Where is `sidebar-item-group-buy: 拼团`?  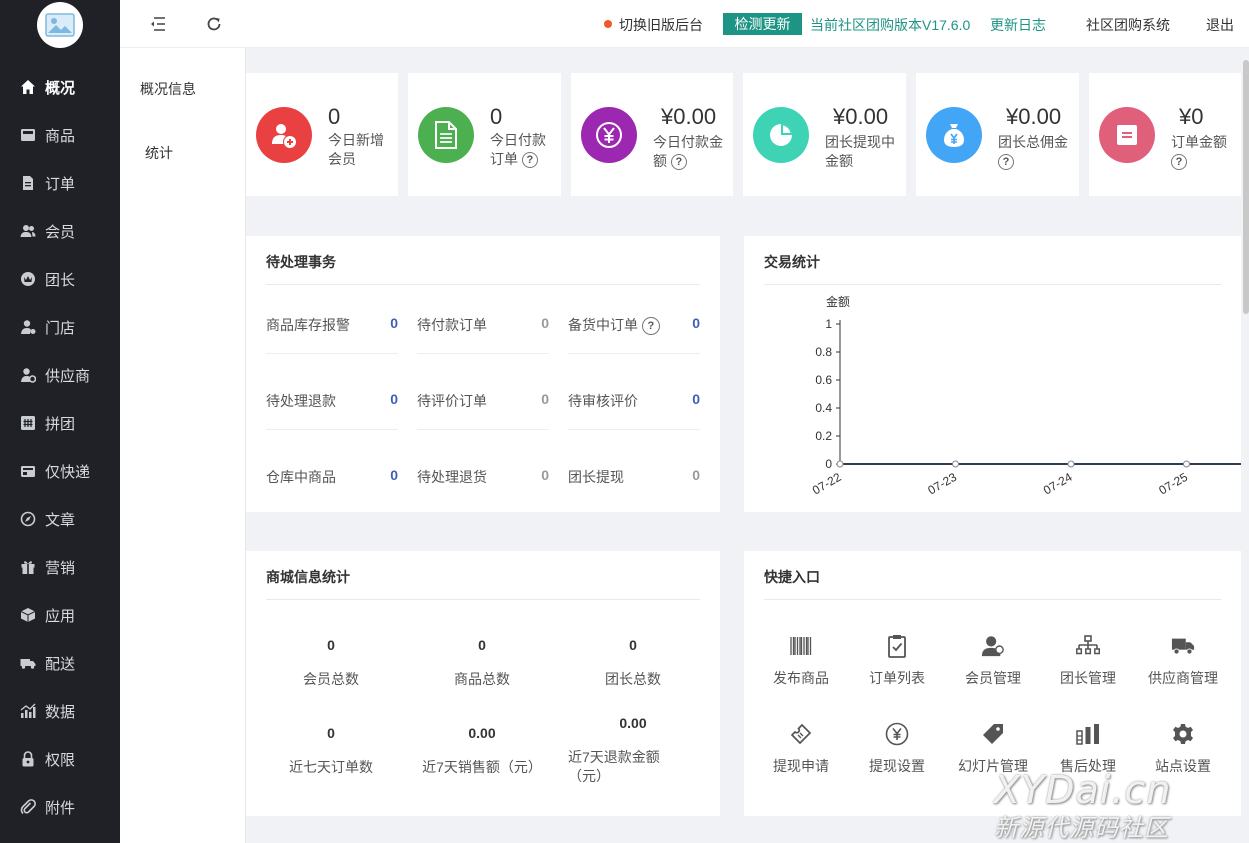
sidebar-item-group-buy: 拼团 is located at coordinates (60, 423).